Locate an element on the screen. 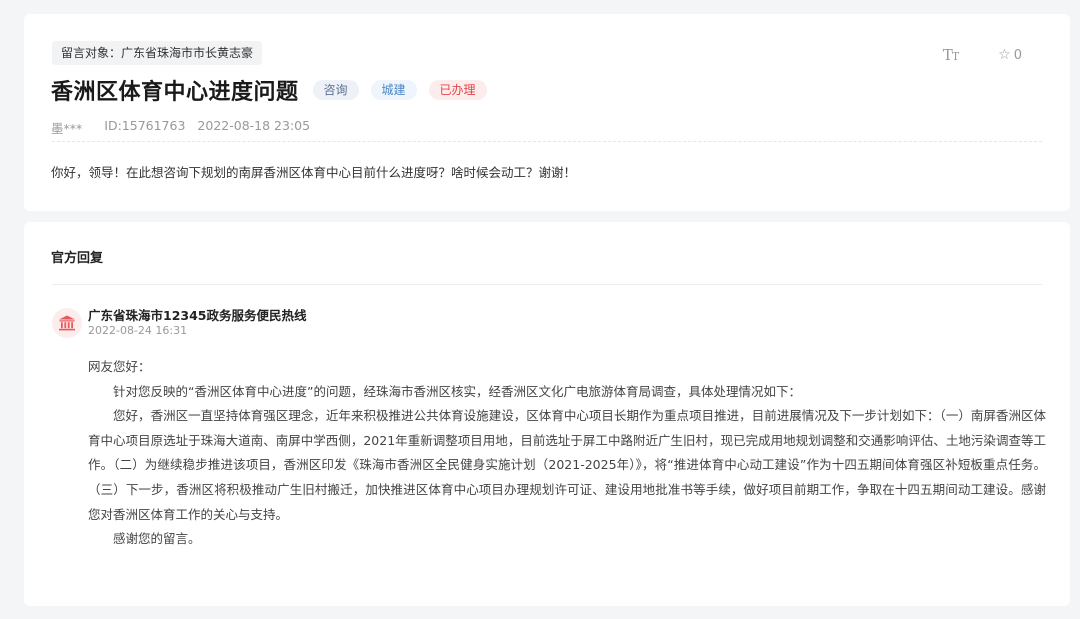  message-title: 香洲区体育中心进度问题 is located at coordinates (175, 92).